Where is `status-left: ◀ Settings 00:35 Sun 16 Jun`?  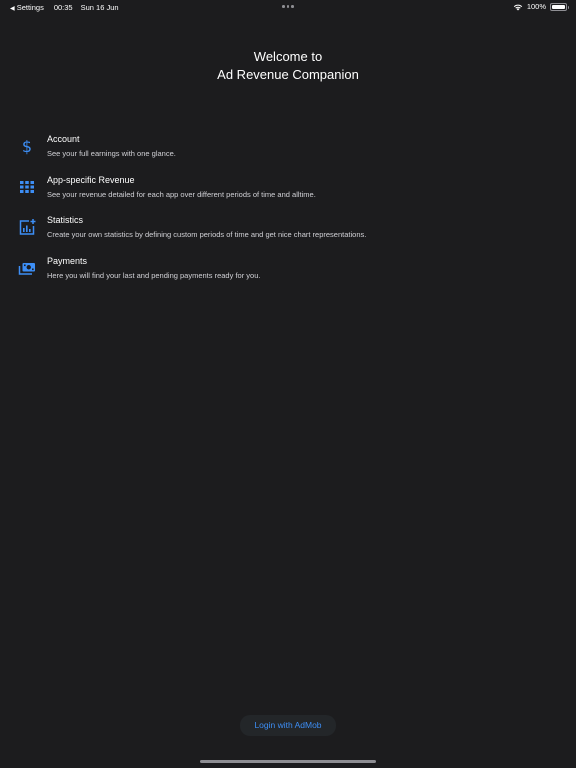
status-left: ◀ Settings 00:35 Sun 16 Jun is located at coordinates (64, 7).